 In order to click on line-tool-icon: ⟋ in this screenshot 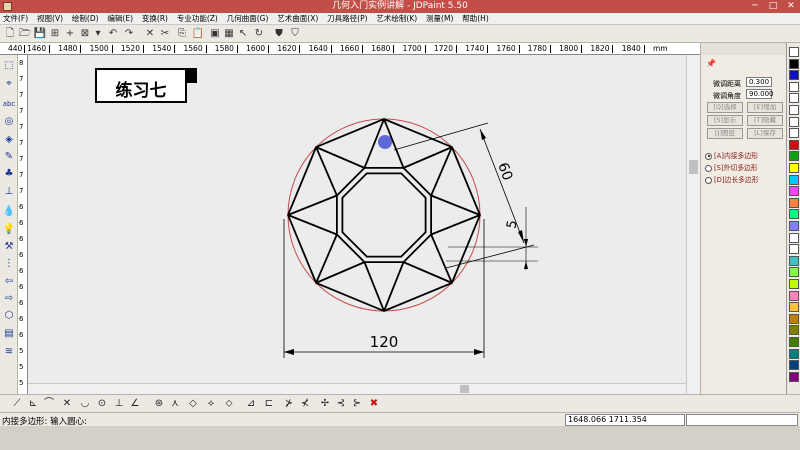, I will do `click(17, 404)`.